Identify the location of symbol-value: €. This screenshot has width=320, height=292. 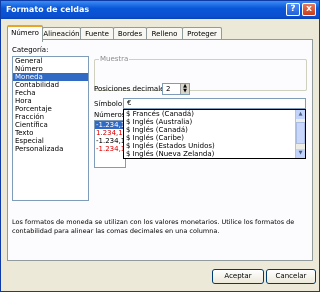
(129, 103).